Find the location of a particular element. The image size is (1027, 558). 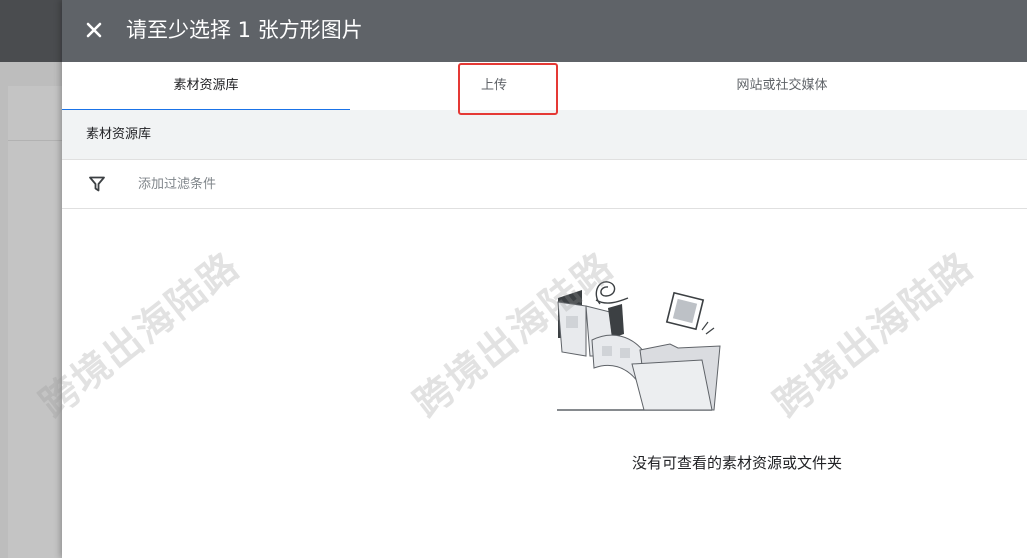

empty-folder-illustration is located at coordinates (642, 343).